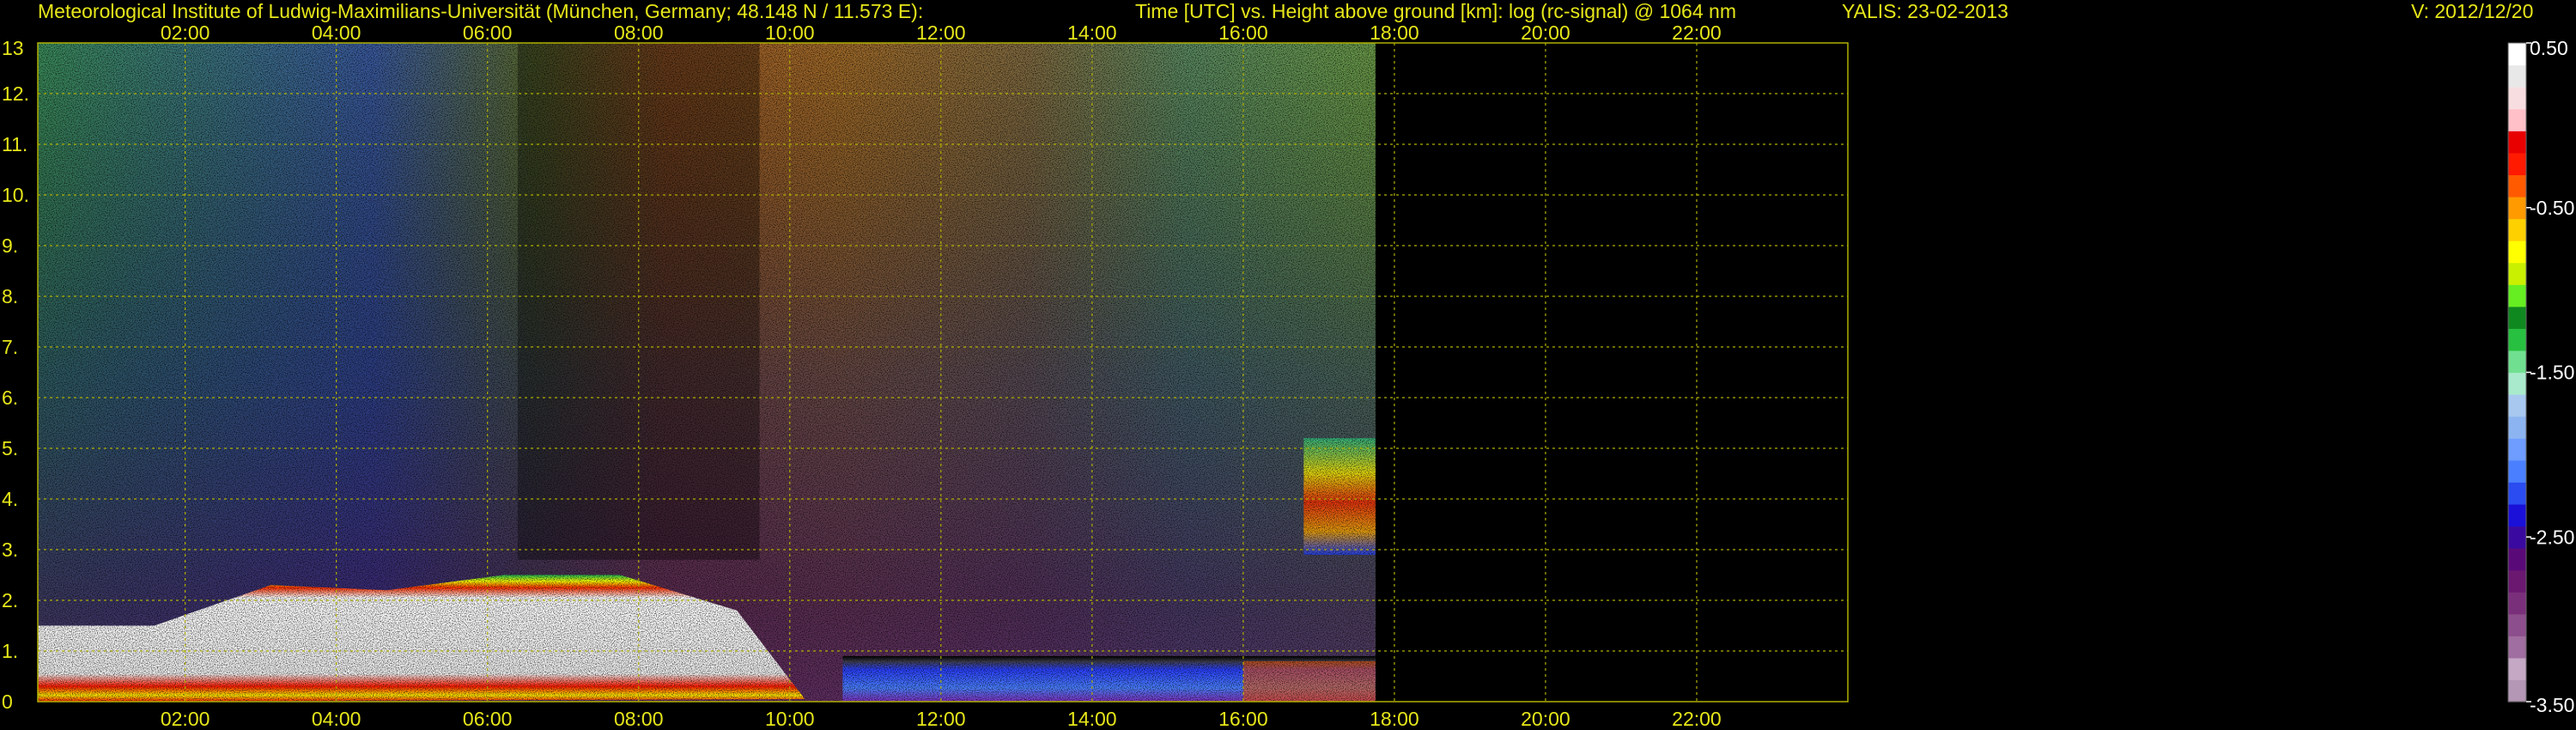 This screenshot has height=730, width=2576. Describe the element at coordinates (1697, 719) in the screenshot. I see `x-tick-label-bottom: 22:00` at that location.